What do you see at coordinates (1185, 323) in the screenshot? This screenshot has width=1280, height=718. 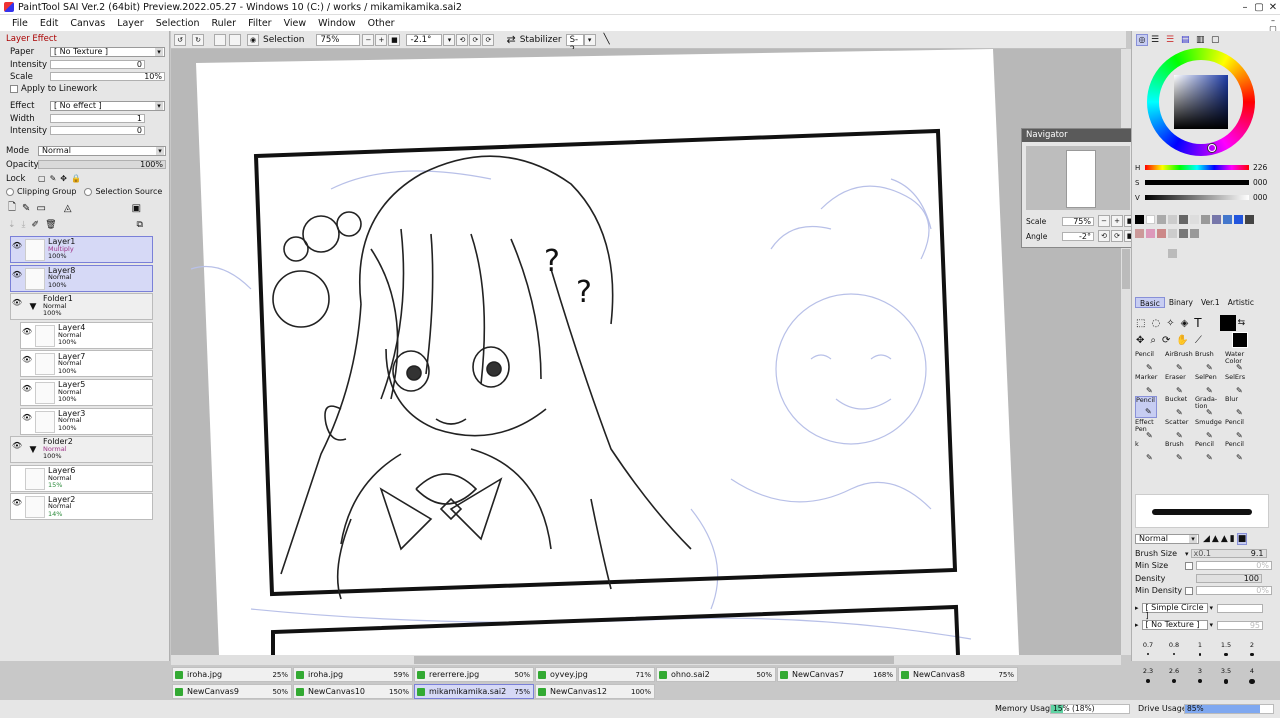 I see `layer-select-icon: ◈` at bounding box center [1185, 323].